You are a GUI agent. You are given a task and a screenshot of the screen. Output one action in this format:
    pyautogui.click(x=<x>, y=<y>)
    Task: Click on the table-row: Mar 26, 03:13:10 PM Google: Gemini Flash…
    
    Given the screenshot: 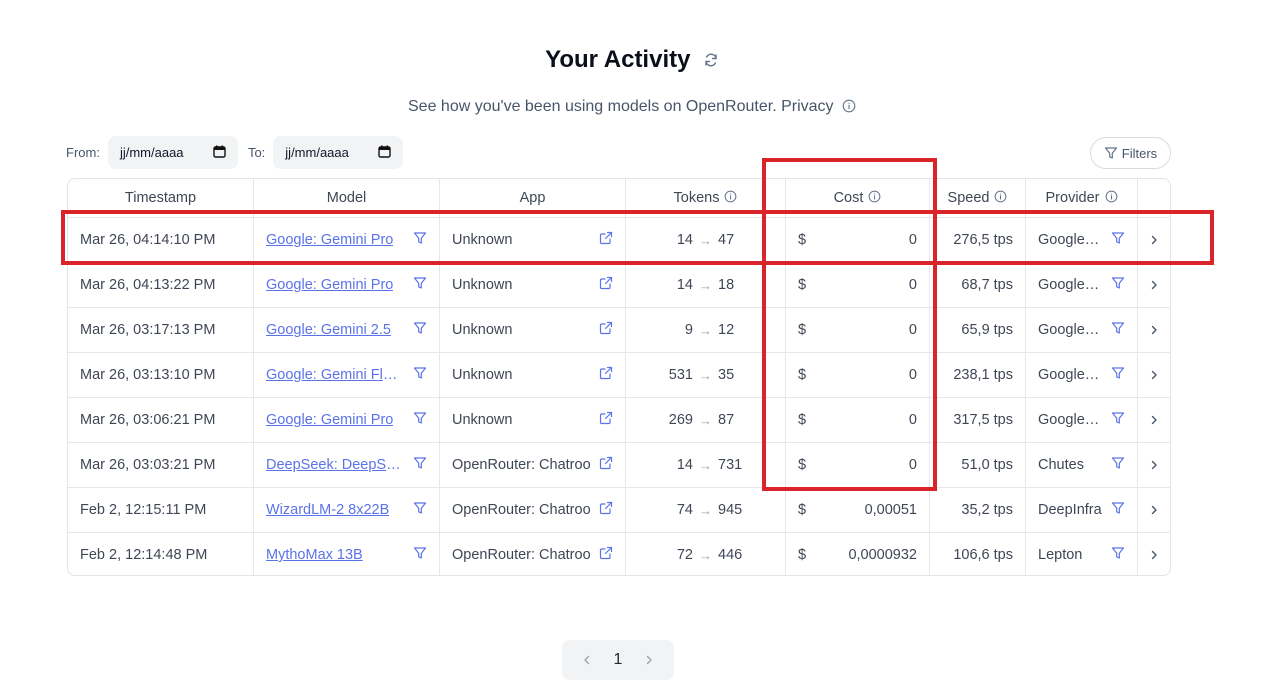 What is the action you would take?
    pyautogui.click(x=619, y=374)
    